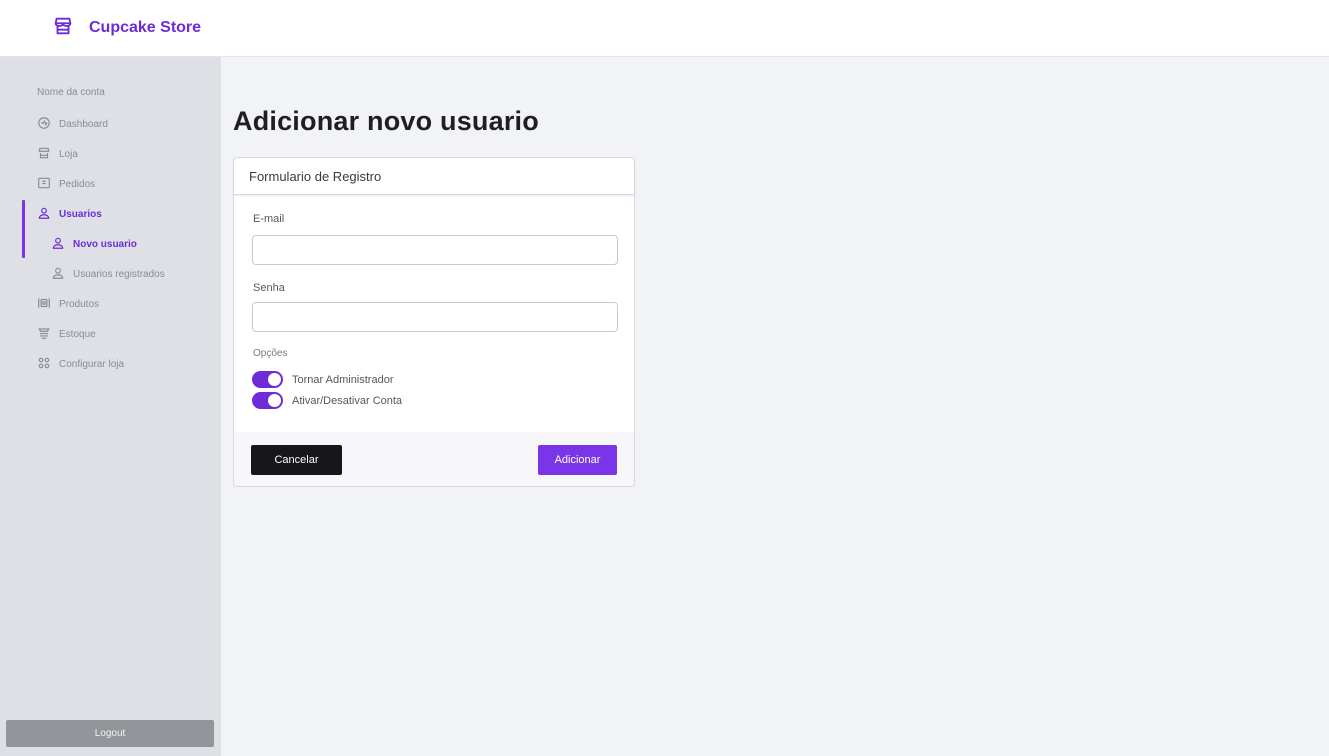 The image size is (1329, 756). I want to click on sidebar-item-stock: Estoque, so click(110, 334).